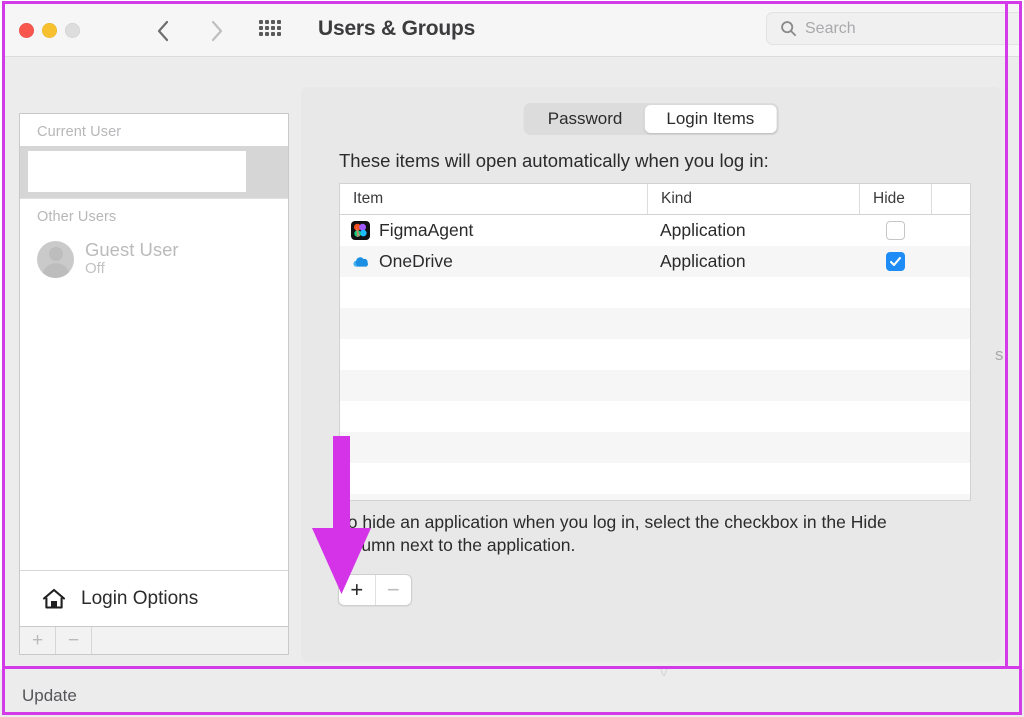 Image resolution: width=1024 pixels, height=717 pixels. I want to click on update-label: Update, so click(49, 695).